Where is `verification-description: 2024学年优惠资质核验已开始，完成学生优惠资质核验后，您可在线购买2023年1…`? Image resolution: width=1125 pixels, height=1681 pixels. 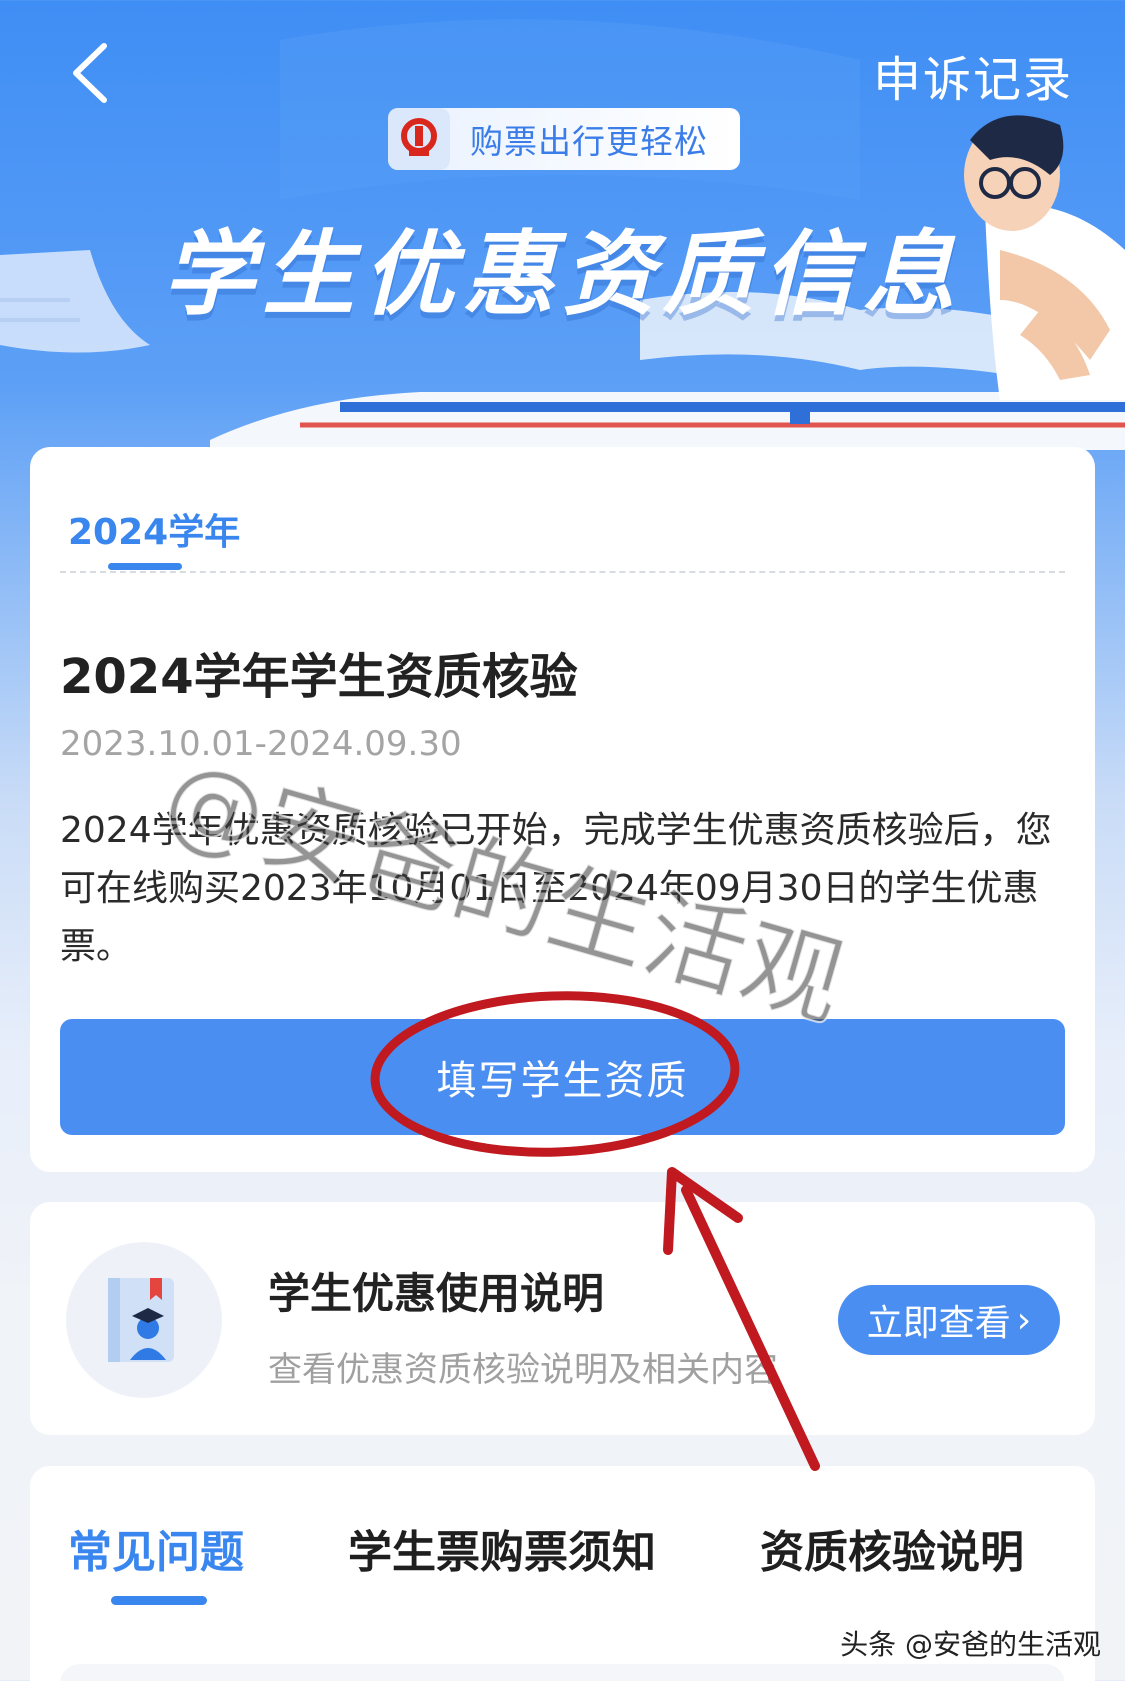 verification-description: 2024学年优惠资质核验已开始，完成学生优惠资质核验后，您可在线购买2023年1… is located at coordinates (556, 888).